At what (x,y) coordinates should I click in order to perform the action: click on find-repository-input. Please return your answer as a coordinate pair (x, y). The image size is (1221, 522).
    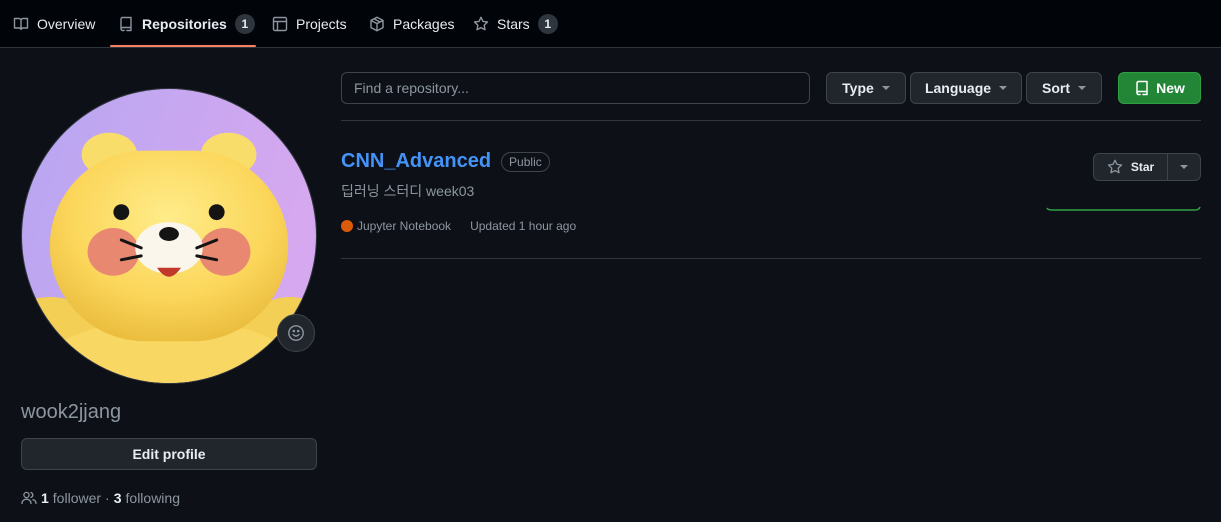
    Looking at the image, I should click on (575, 88).